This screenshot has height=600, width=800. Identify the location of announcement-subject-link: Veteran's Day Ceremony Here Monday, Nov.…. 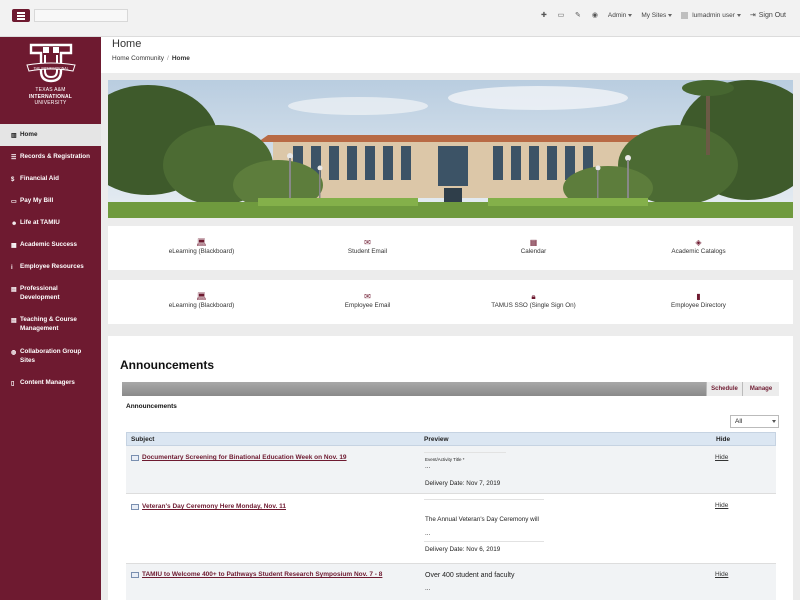
(208, 506).